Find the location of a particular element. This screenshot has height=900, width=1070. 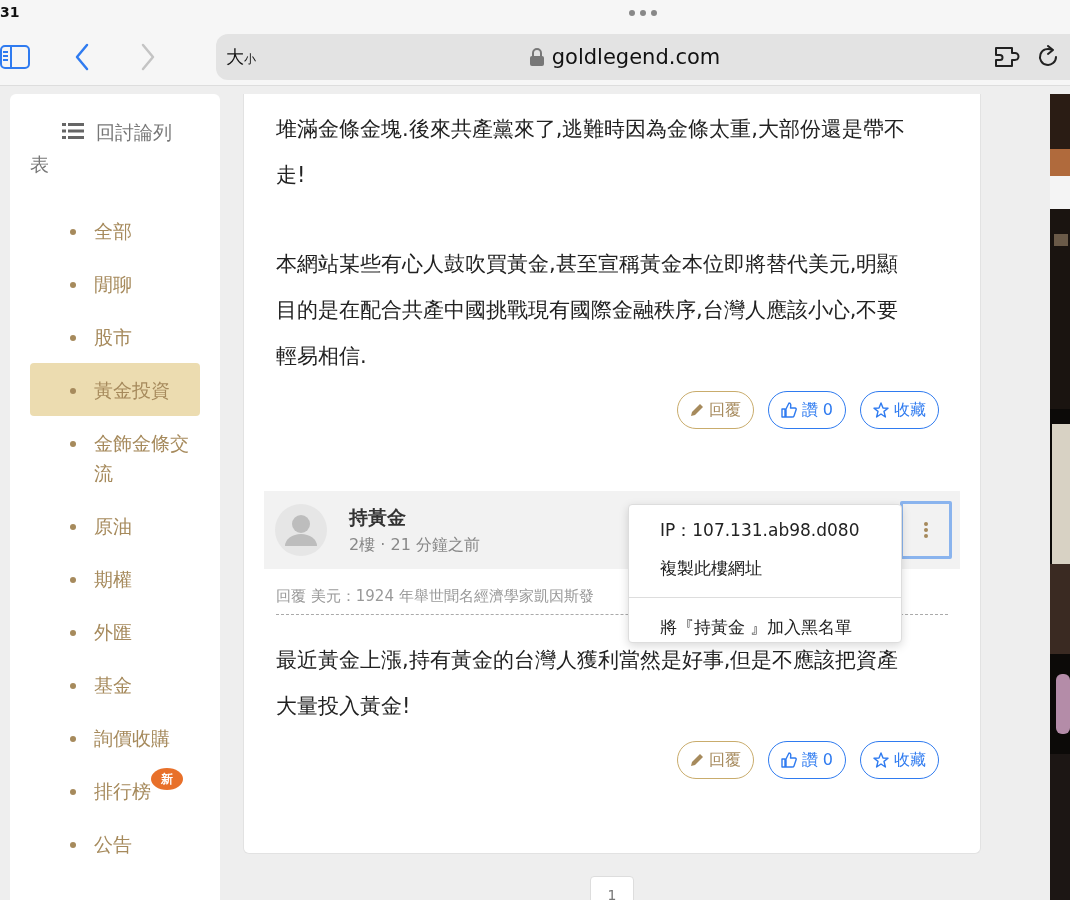

multitask-dots-icon is located at coordinates (643, 13).